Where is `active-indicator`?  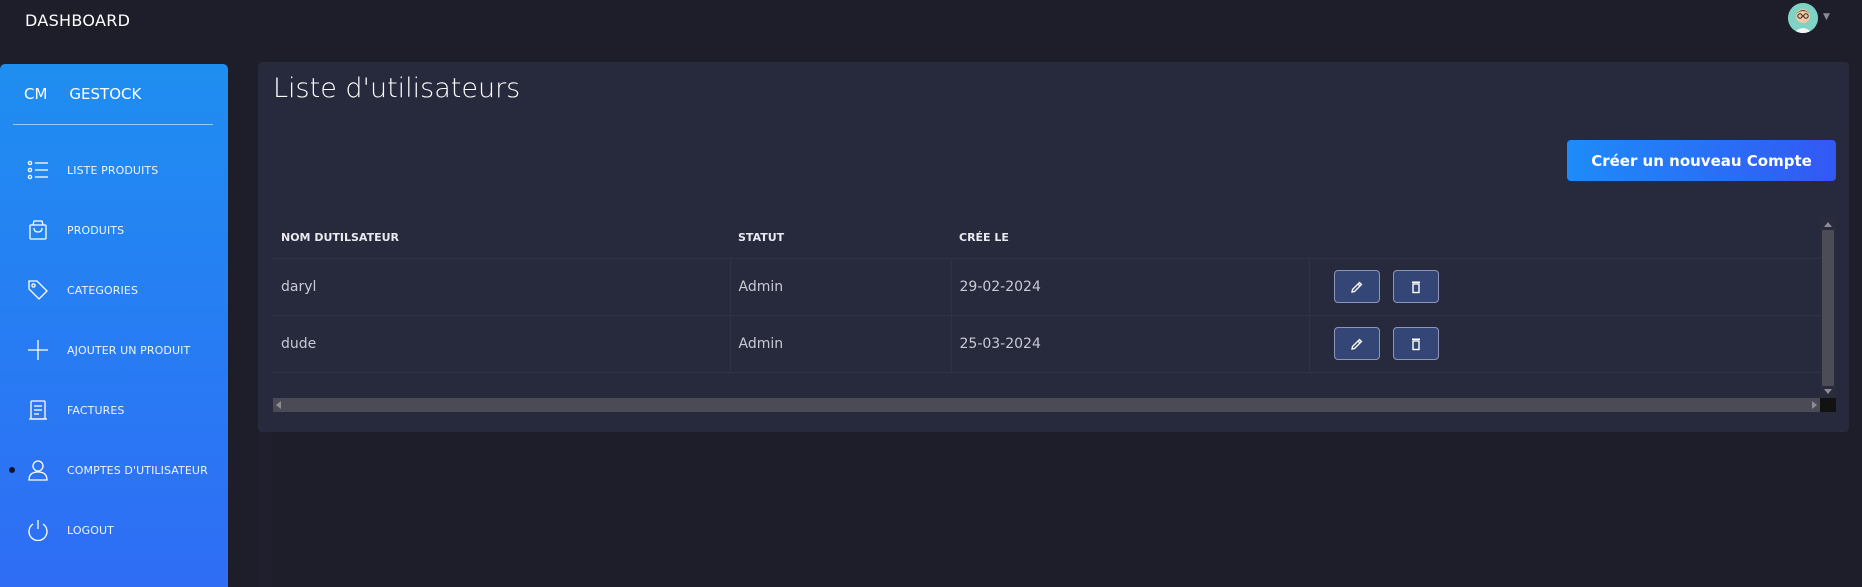 active-indicator is located at coordinates (12, 470).